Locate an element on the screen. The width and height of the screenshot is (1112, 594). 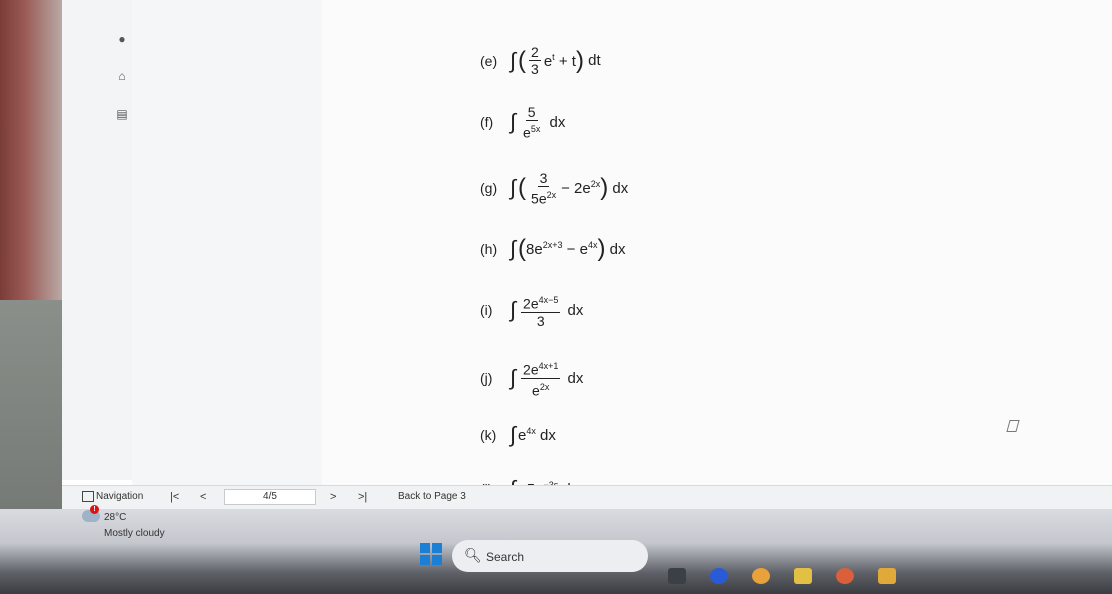
previous-page-button: < is located at coordinates (203, 497).